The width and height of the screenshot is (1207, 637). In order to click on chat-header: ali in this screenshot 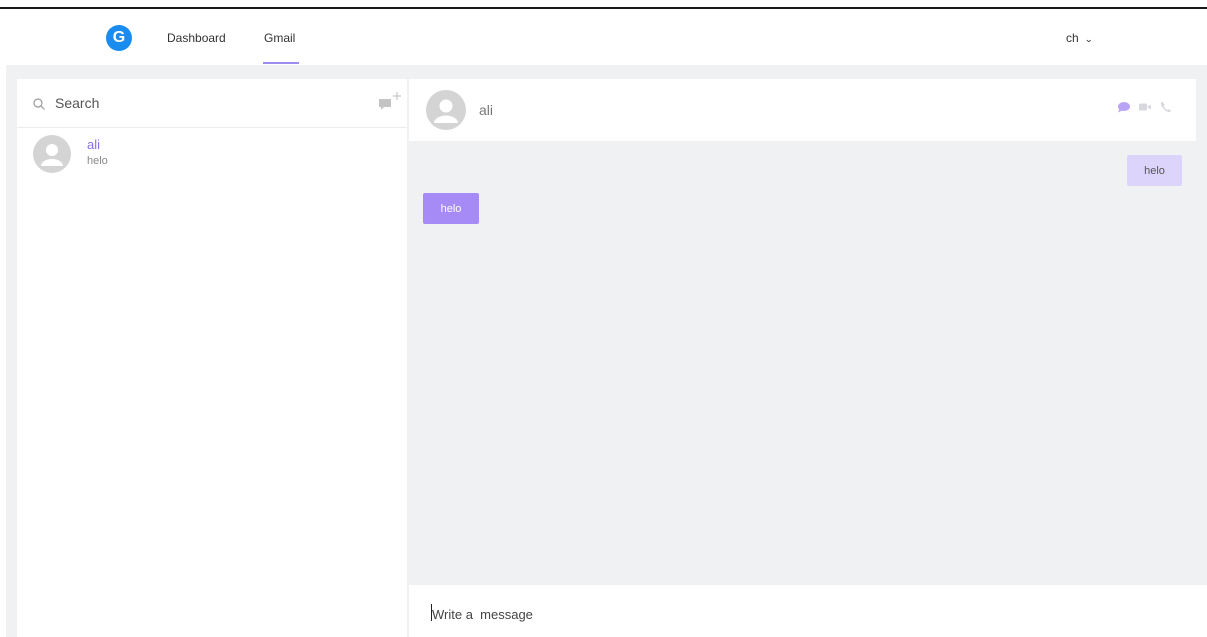, I will do `click(802, 110)`.